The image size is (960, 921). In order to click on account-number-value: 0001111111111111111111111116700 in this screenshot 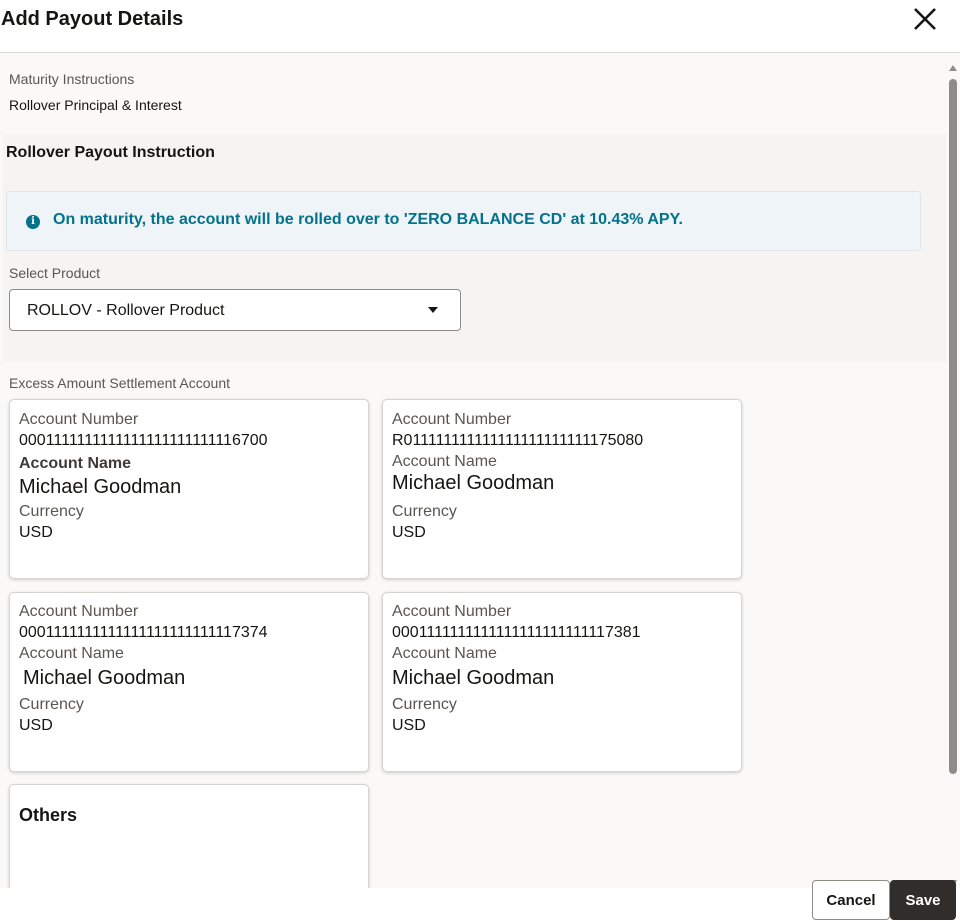, I will do `click(143, 440)`.